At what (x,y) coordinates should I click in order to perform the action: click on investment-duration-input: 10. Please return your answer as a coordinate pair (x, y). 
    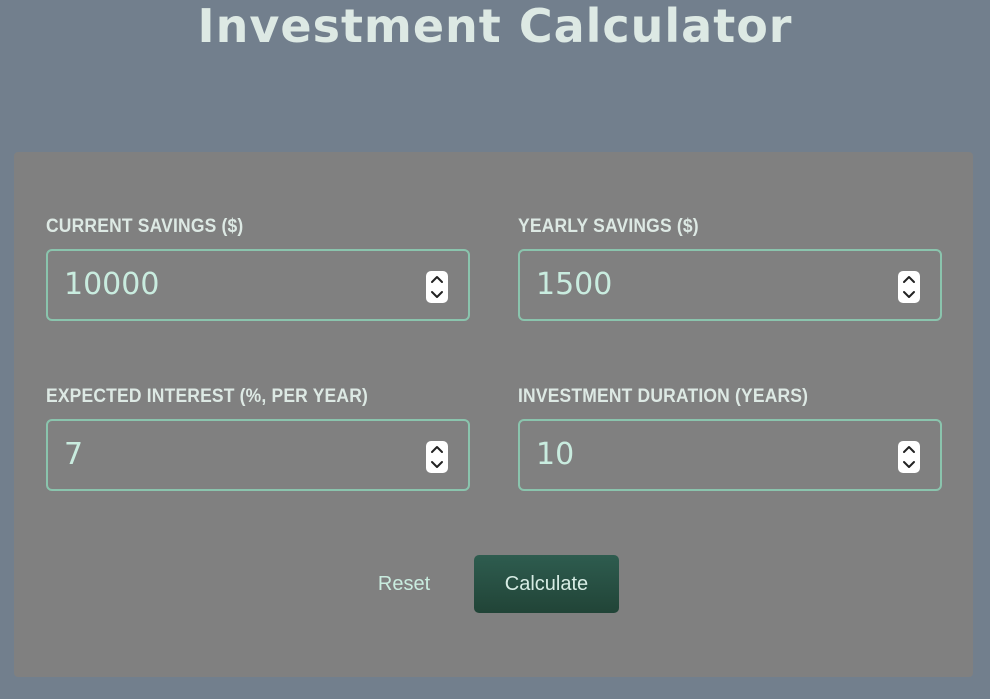
    Looking at the image, I should click on (730, 455).